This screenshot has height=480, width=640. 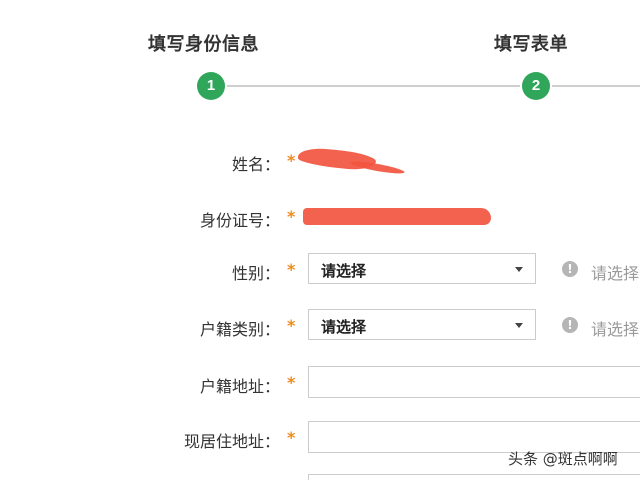 What do you see at coordinates (563, 459) in the screenshot?
I see `watermark: 头条 @斑点啊啊` at bounding box center [563, 459].